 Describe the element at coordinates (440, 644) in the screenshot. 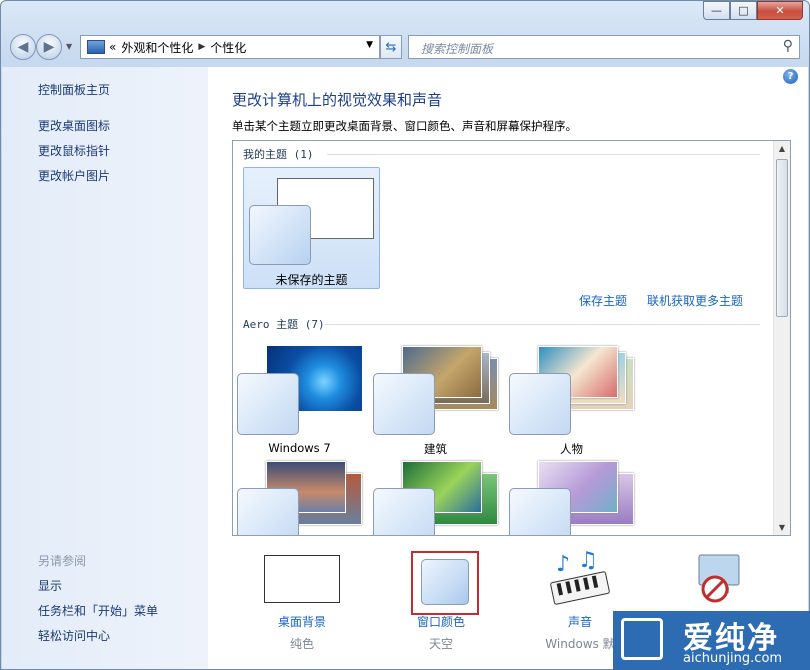

I see `option-value: 天空` at that location.